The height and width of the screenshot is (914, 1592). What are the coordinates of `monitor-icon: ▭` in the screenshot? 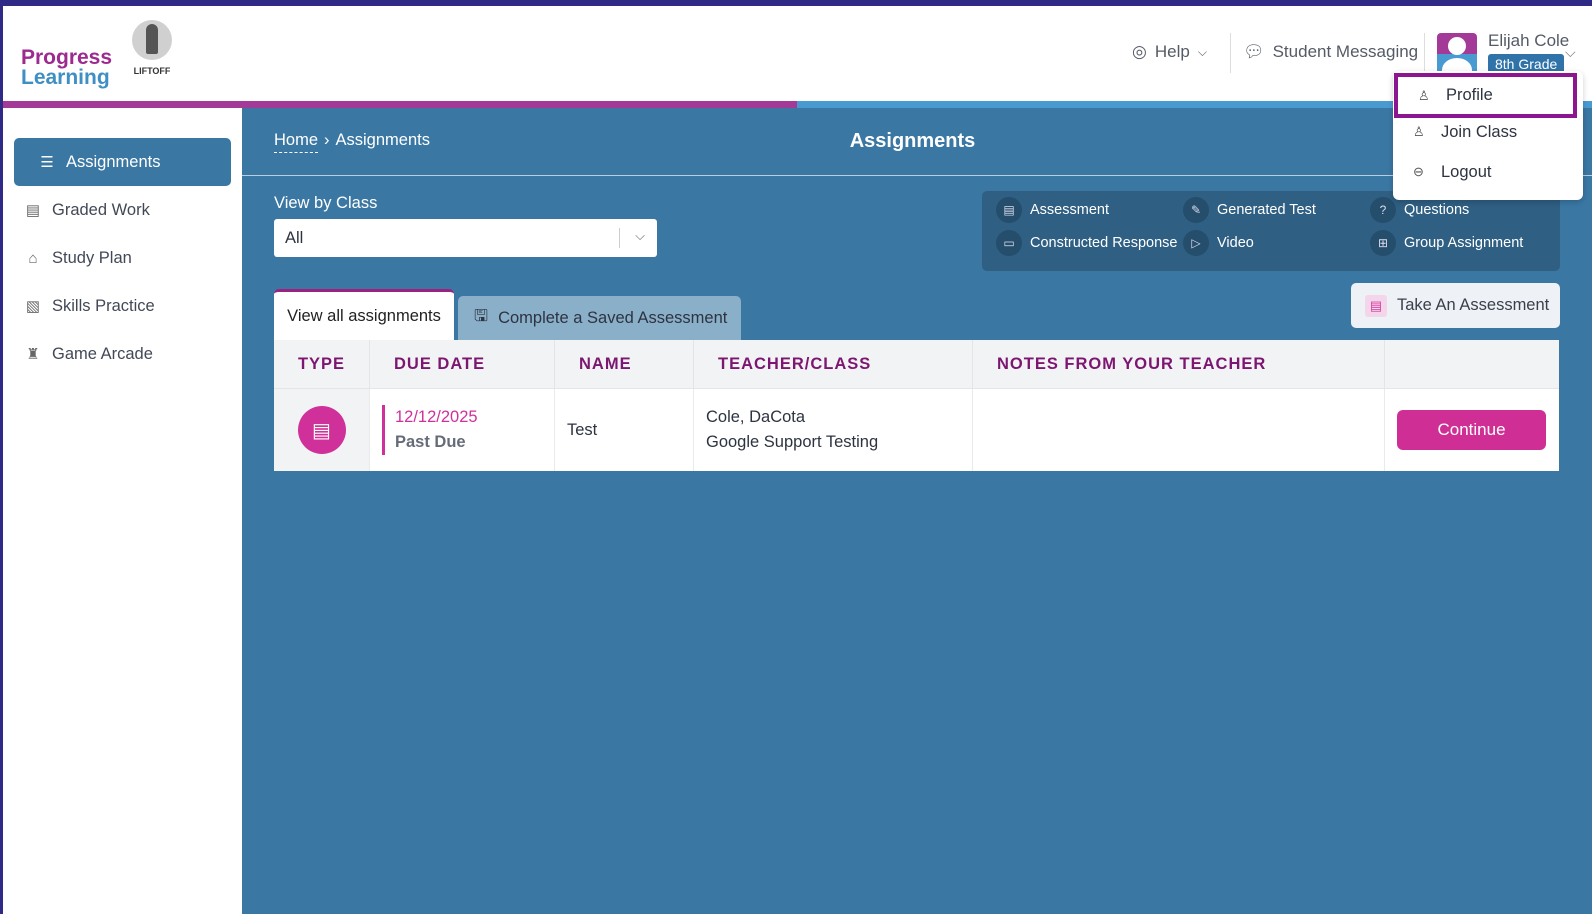 It's located at (1009, 243).